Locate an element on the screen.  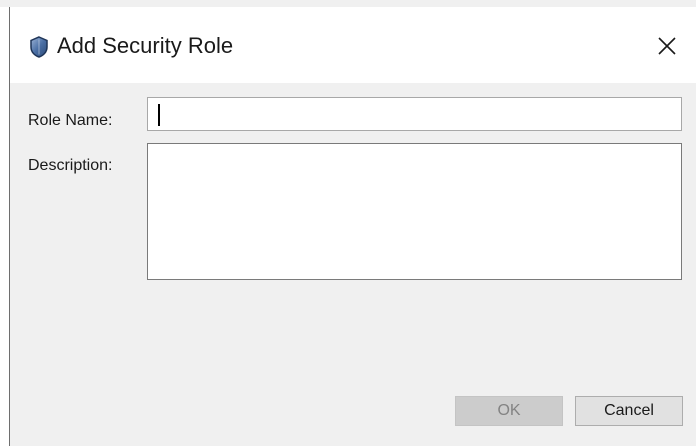
text-caret is located at coordinates (159, 115).